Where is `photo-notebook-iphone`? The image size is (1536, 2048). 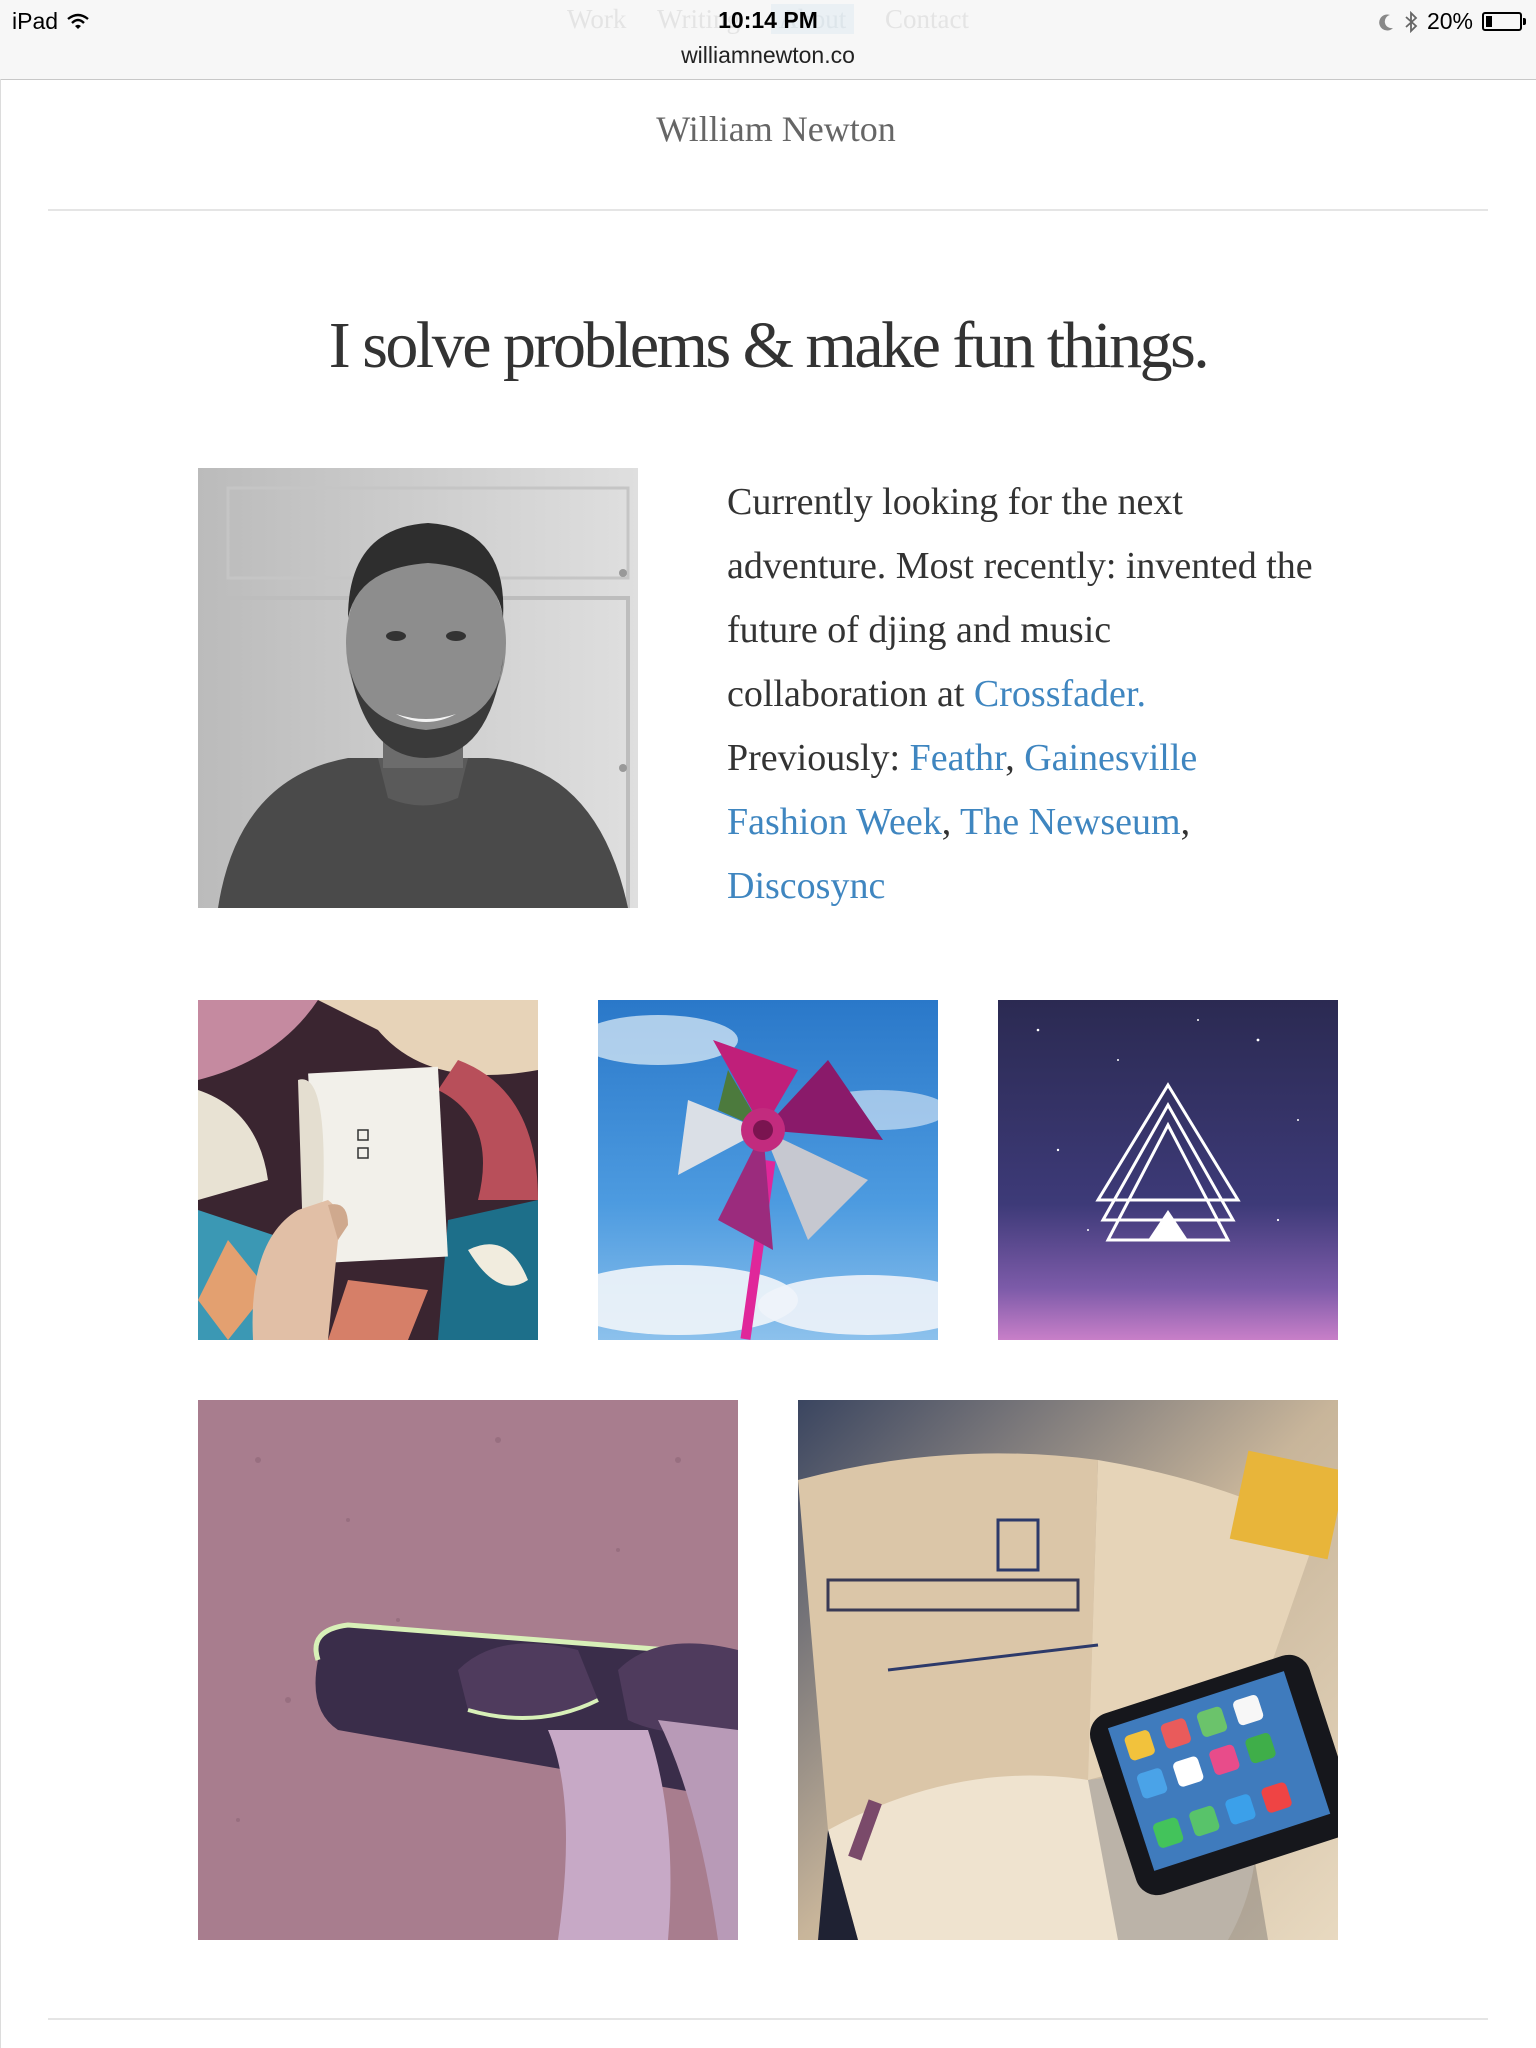
photo-notebook-iphone is located at coordinates (1068, 1670).